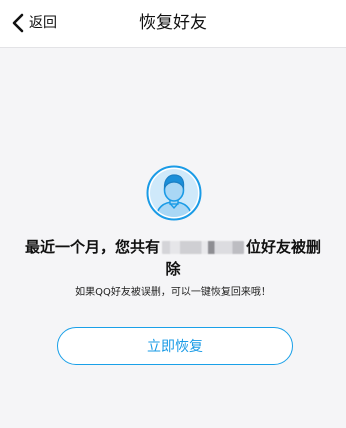 The image size is (346, 428). What do you see at coordinates (173, 292) in the screenshot?
I see `restore-hint-text: 如果QQ好友被误删，可以一键恢复回来哦！` at bounding box center [173, 292].